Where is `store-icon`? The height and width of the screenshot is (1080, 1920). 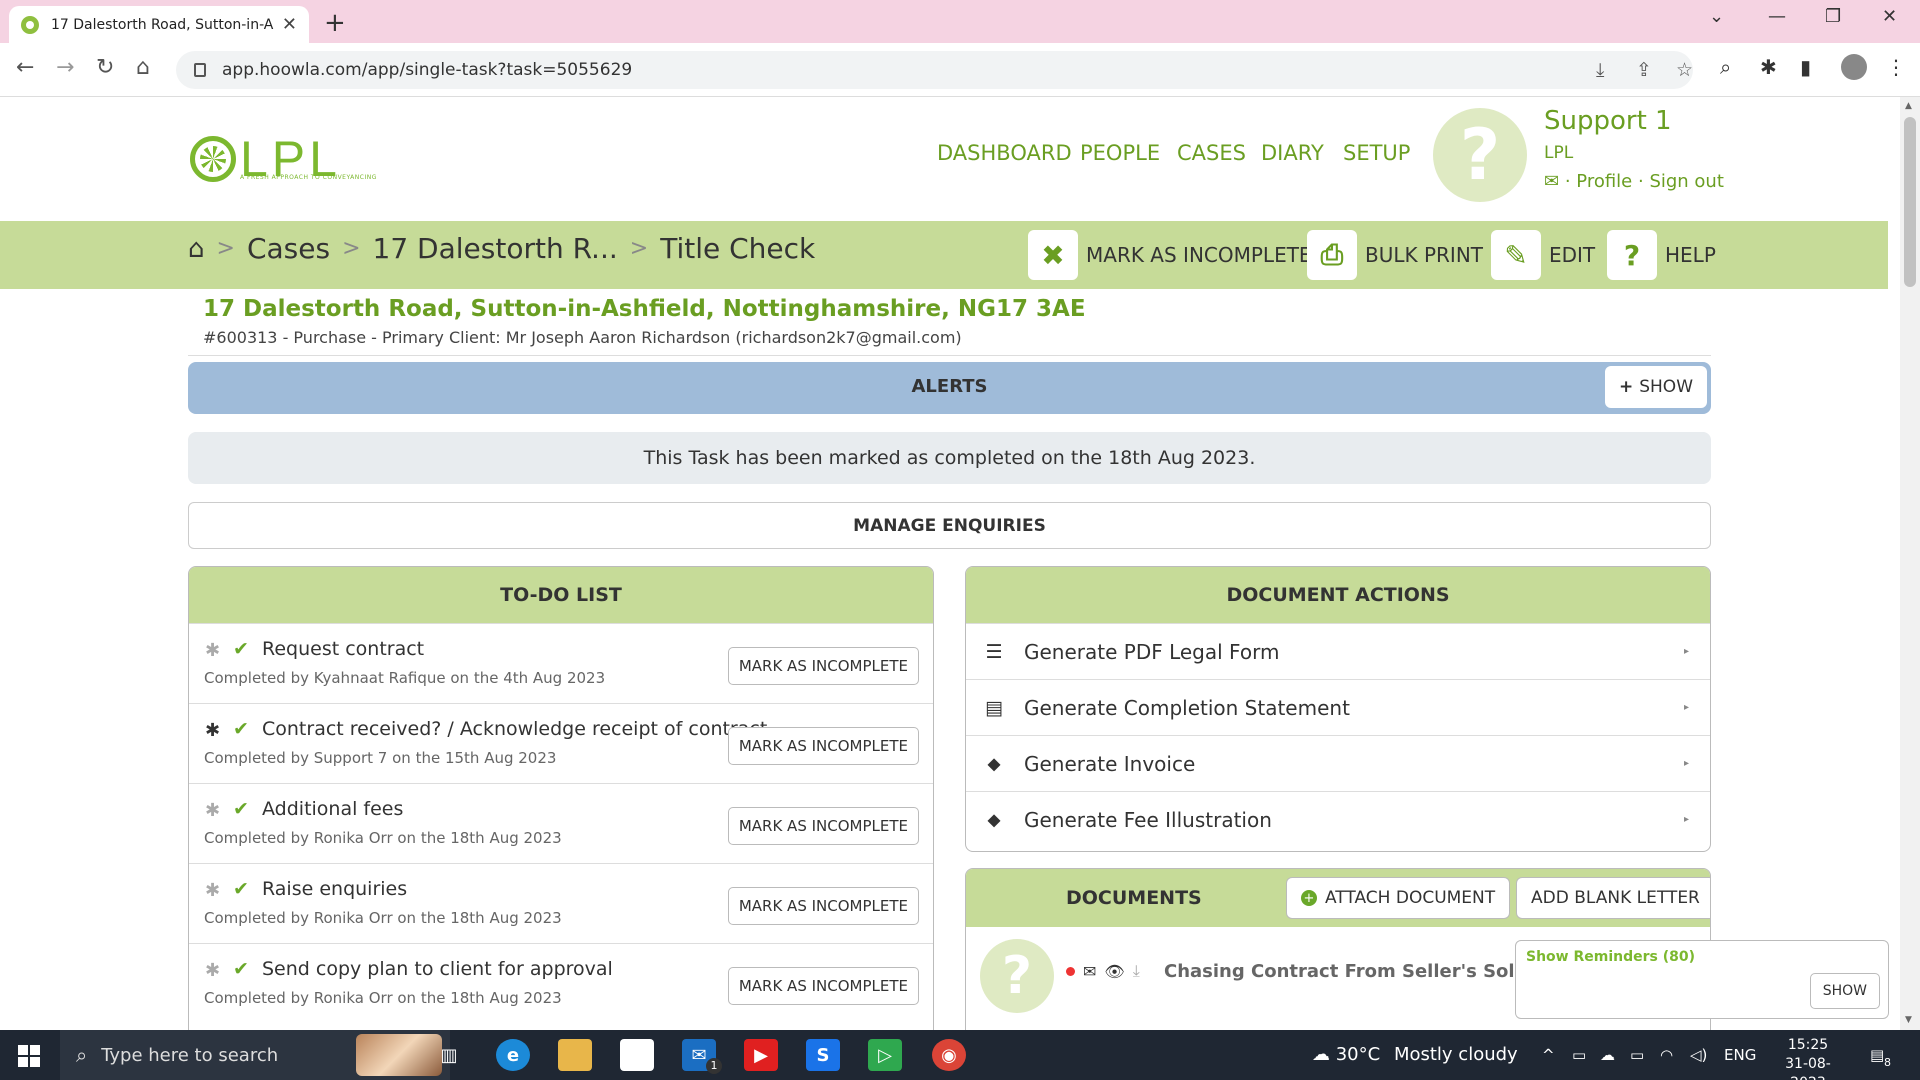 store-icon is located at coordinates (637, 1055).